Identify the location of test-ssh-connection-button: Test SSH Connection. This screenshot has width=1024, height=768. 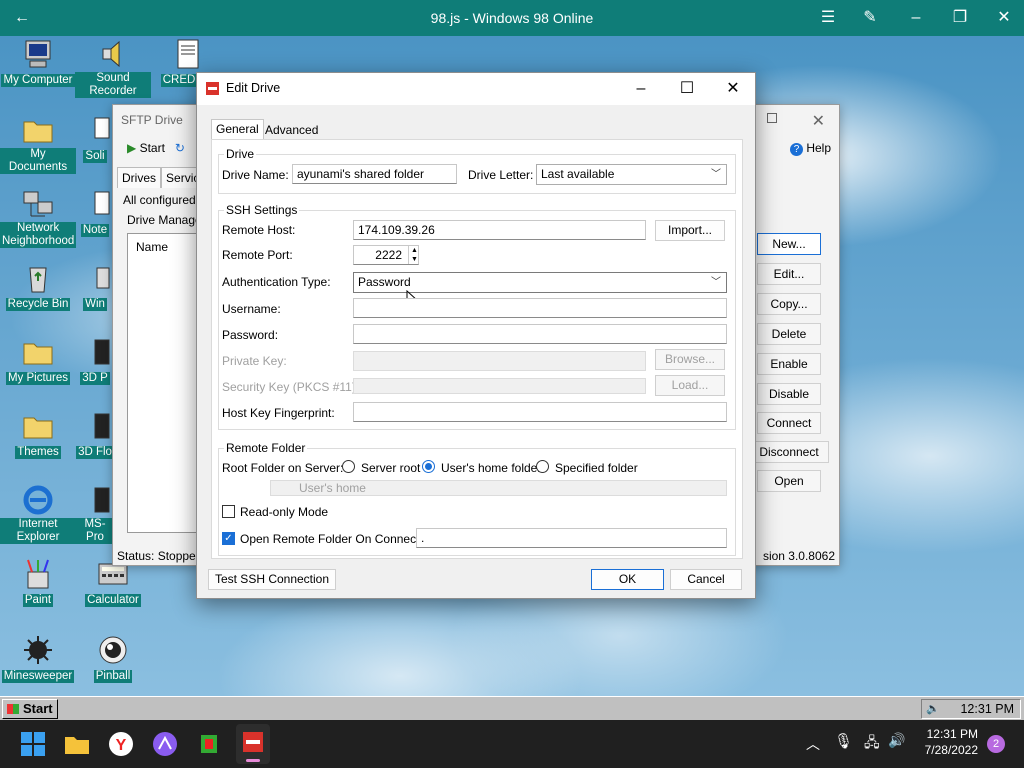
(272, 579).